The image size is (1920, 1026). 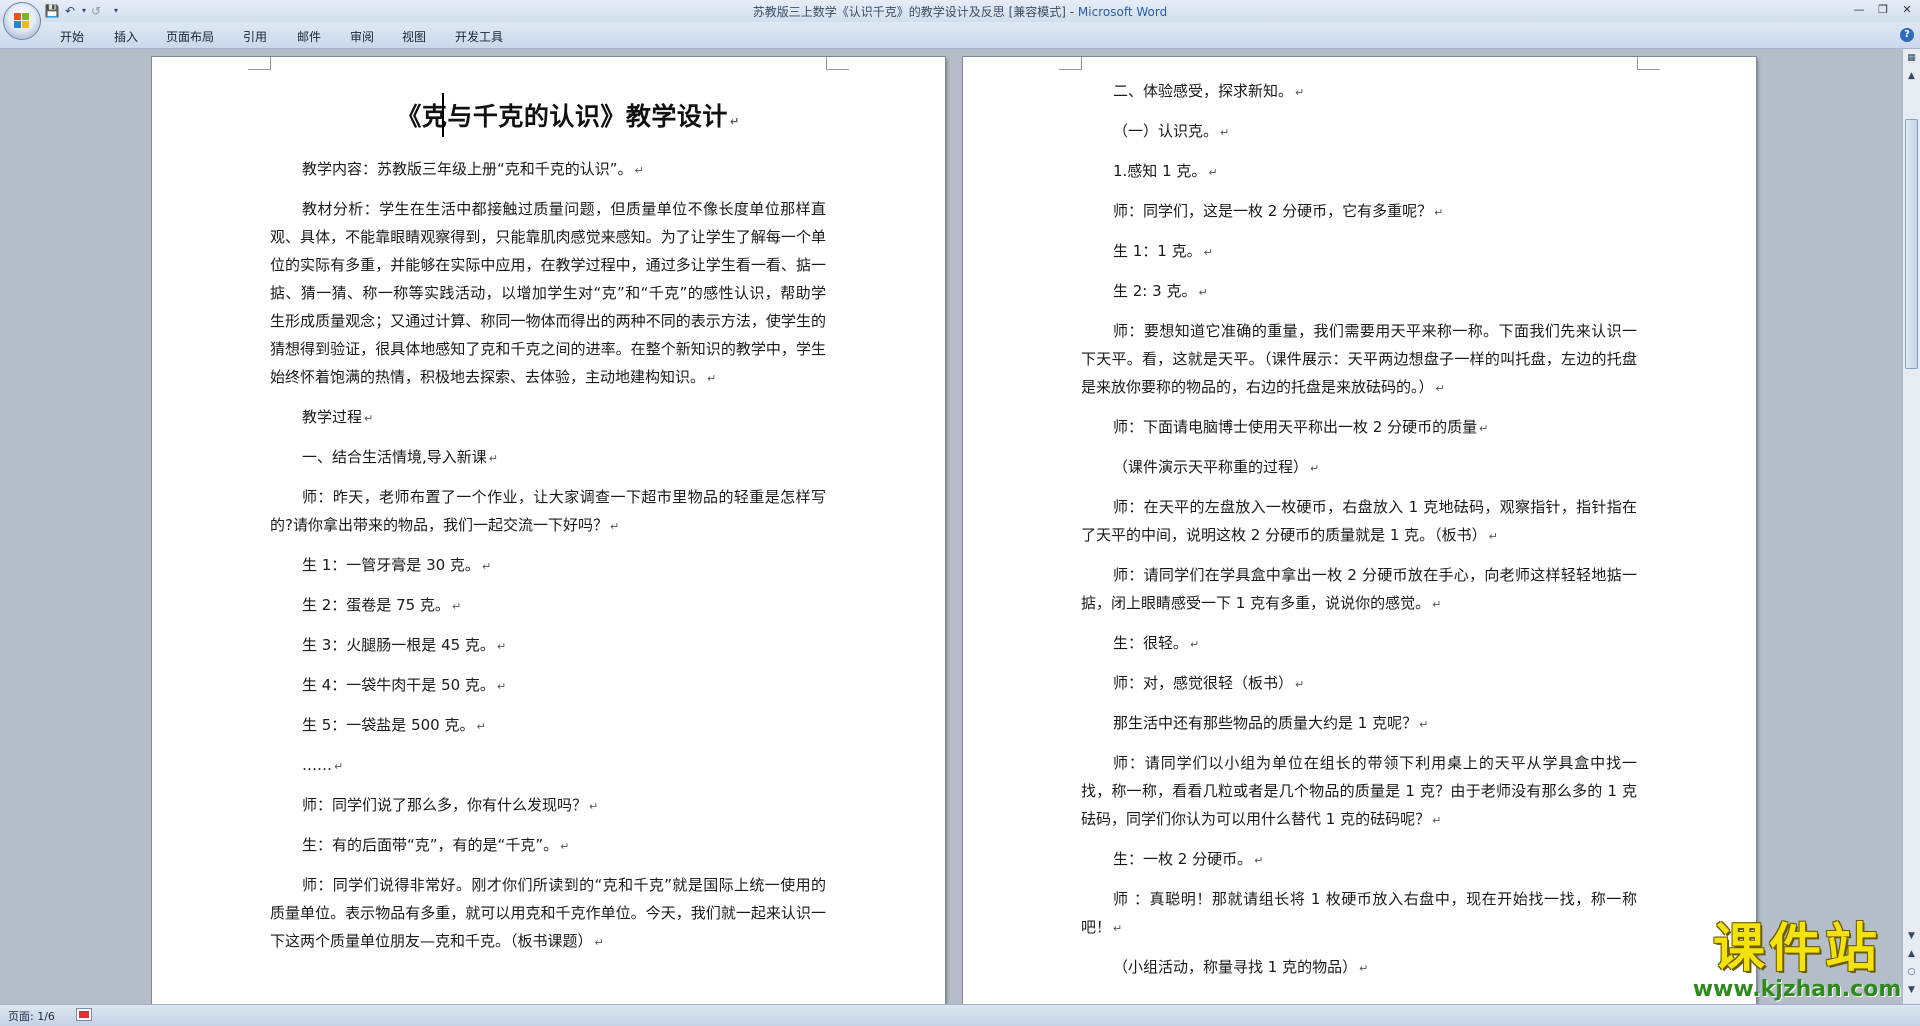 What do you see at coordinates (1911, 244) in the screenshot?
I see `scroll-thumb` at bounding box center [1911, 244].